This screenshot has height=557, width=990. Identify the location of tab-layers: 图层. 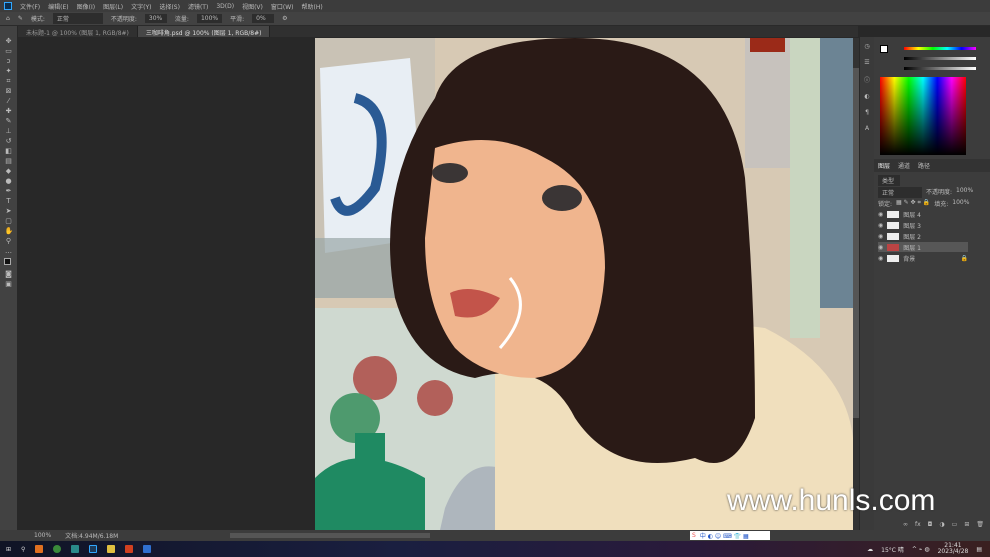
(884, 165).